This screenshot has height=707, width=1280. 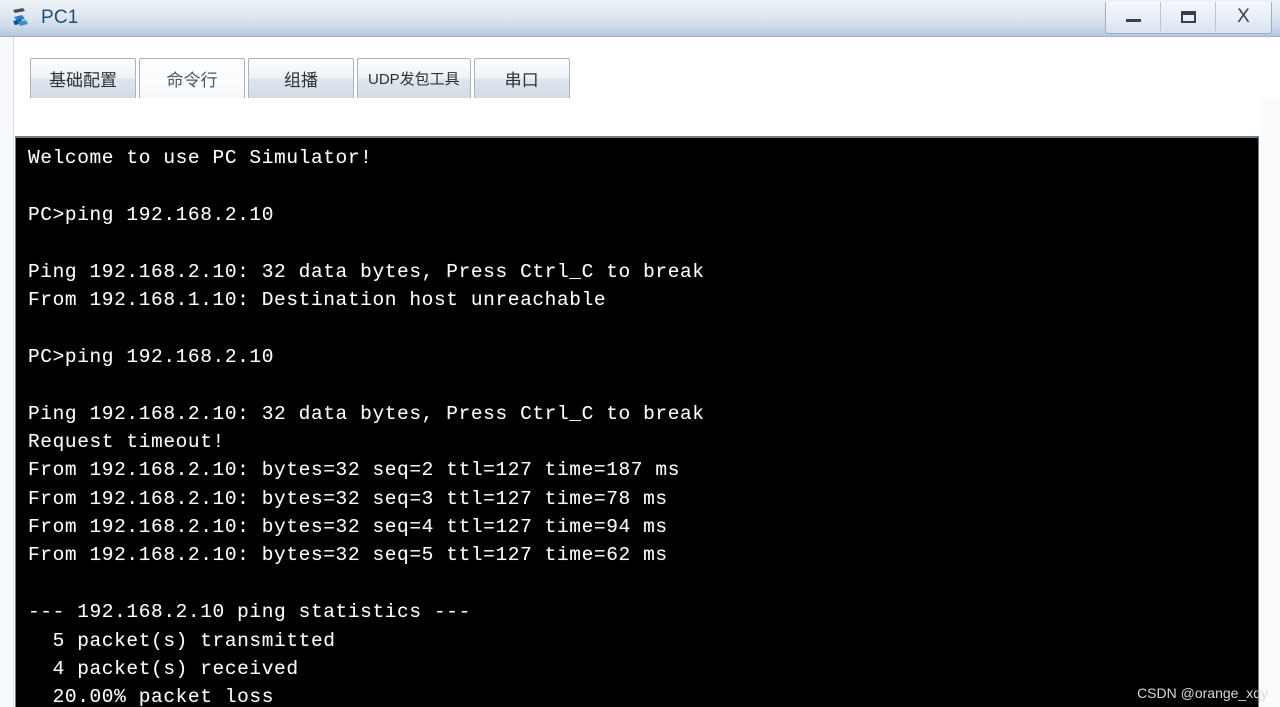 What do you see at coordinates (151, 696) in the screenshot?
I see `terminal-line: 20.00% packet loss` at bounding box center [151, 696].